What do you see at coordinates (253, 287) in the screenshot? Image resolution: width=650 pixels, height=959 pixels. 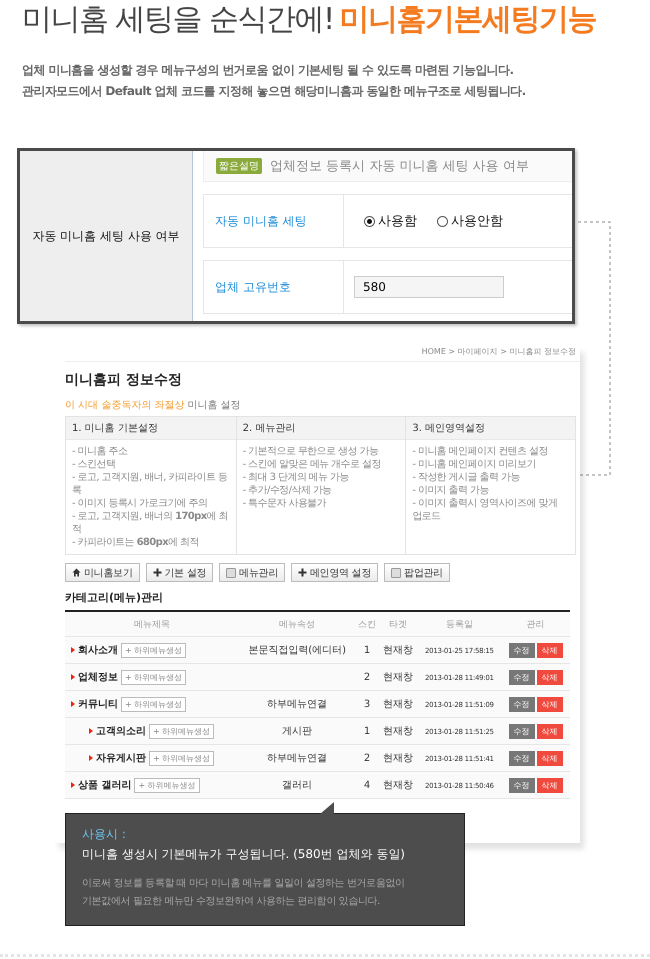 I see `field-label: 업체 고유번호` at bounding box center [253, 287].